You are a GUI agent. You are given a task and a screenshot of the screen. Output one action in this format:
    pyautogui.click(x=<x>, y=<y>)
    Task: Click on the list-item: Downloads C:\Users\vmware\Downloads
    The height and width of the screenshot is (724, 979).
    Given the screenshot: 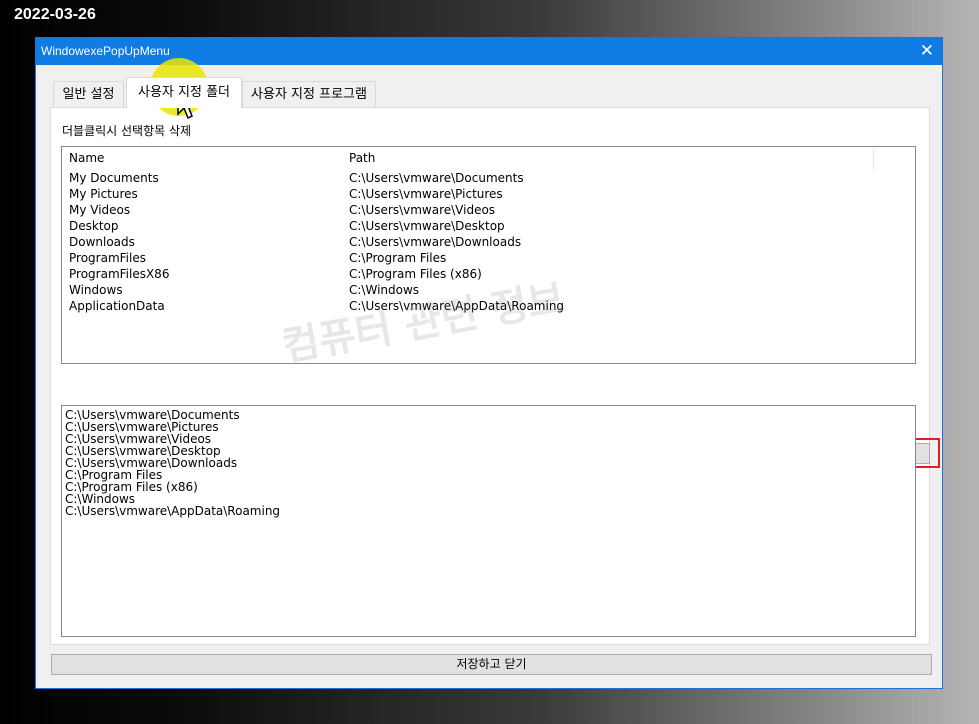 What is the action you would take?
    pyautogui.click(x=488, y=243)
    